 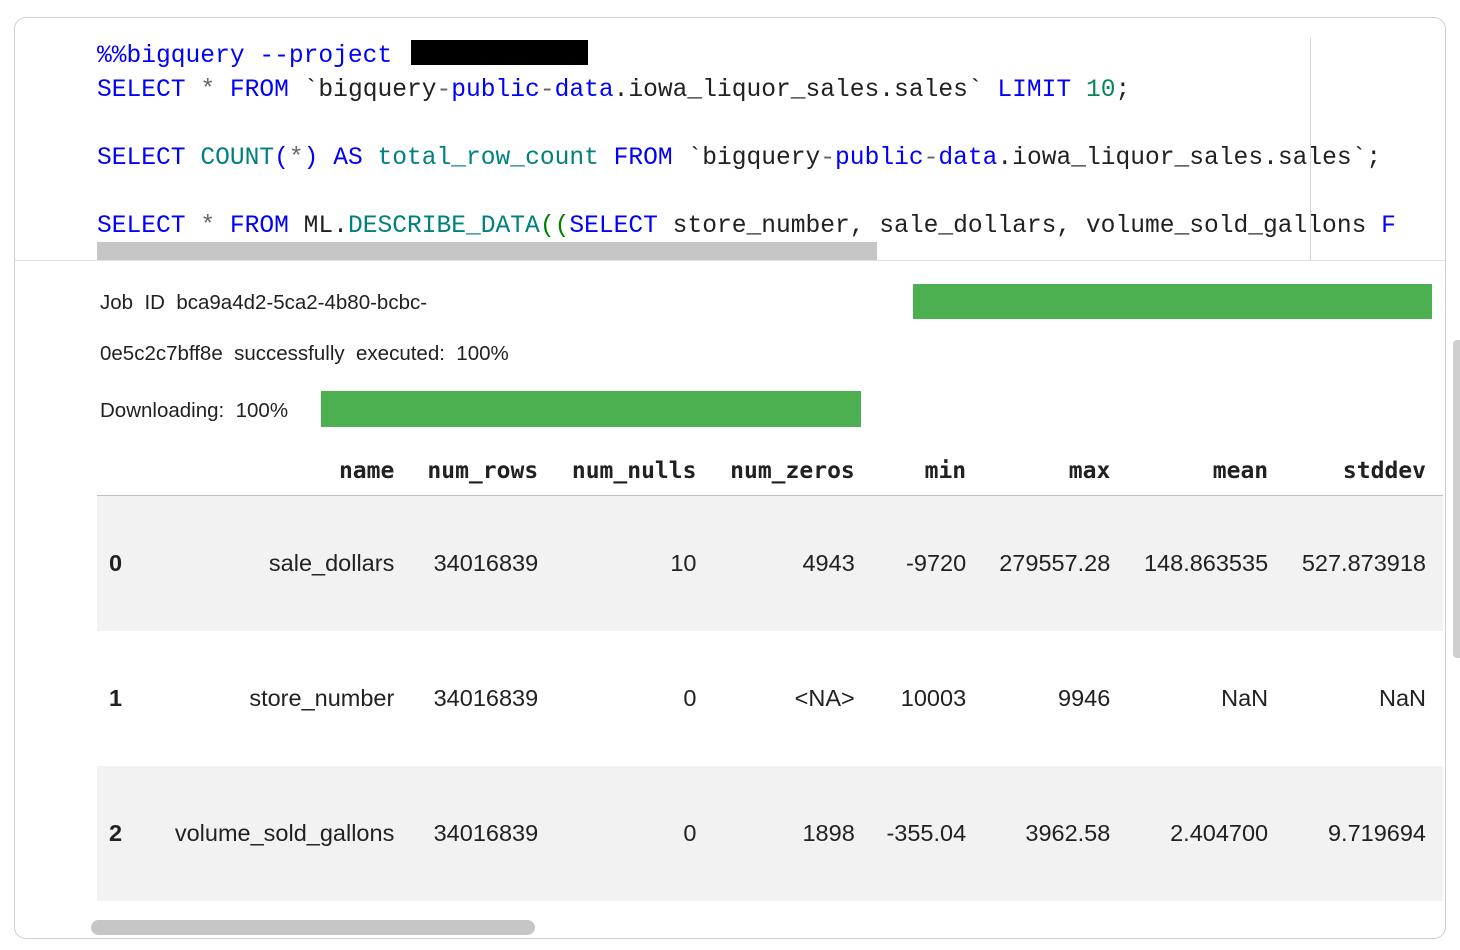 What do you see at coordinates (1456, 499) in the screenshot?
I see `output-vertical-scrollbar` at bounding box center [1456, 499].